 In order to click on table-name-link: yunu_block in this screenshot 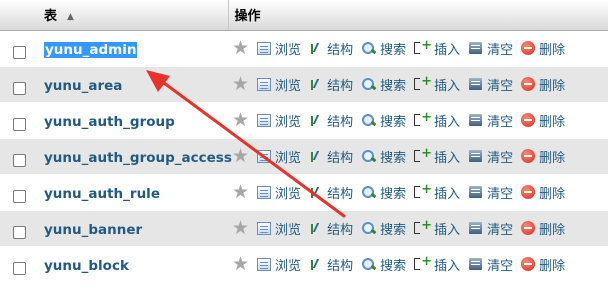, I will do `click(86, 266)`.